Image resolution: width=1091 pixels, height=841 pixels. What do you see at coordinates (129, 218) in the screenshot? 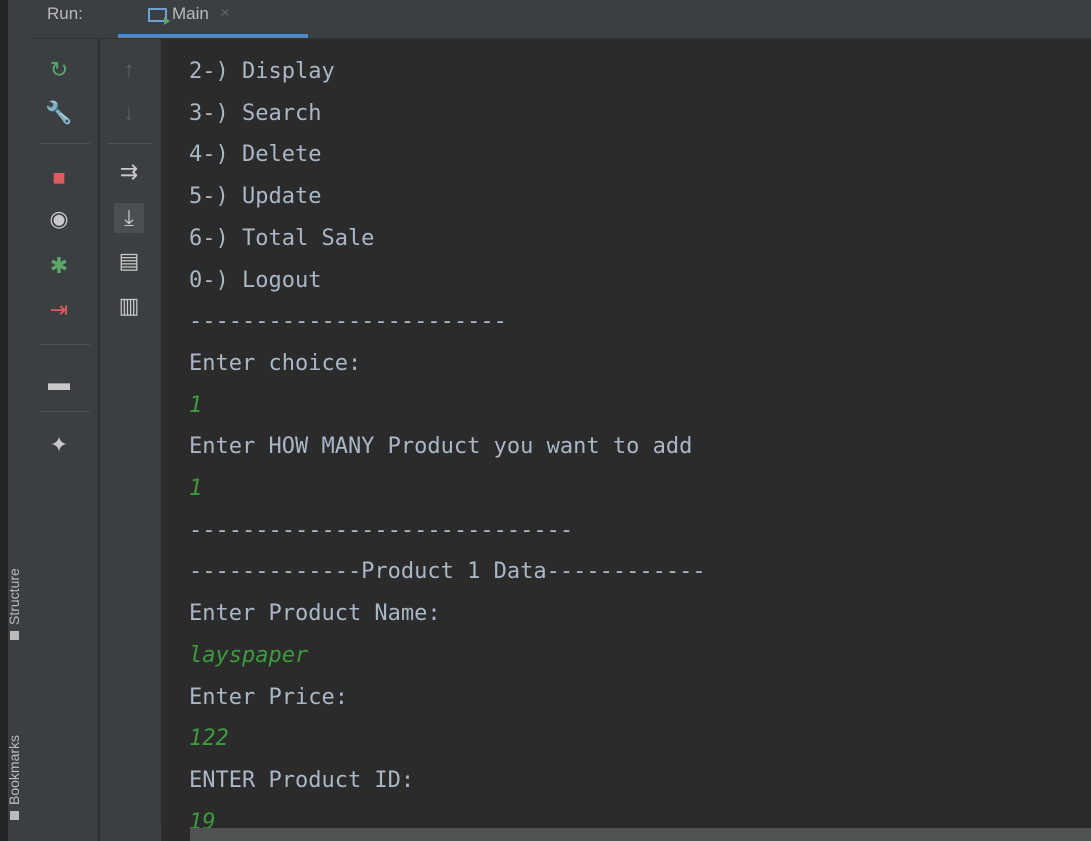
I see `scroll-to-end-icon: ⤓` at bounding box center [129, 218].